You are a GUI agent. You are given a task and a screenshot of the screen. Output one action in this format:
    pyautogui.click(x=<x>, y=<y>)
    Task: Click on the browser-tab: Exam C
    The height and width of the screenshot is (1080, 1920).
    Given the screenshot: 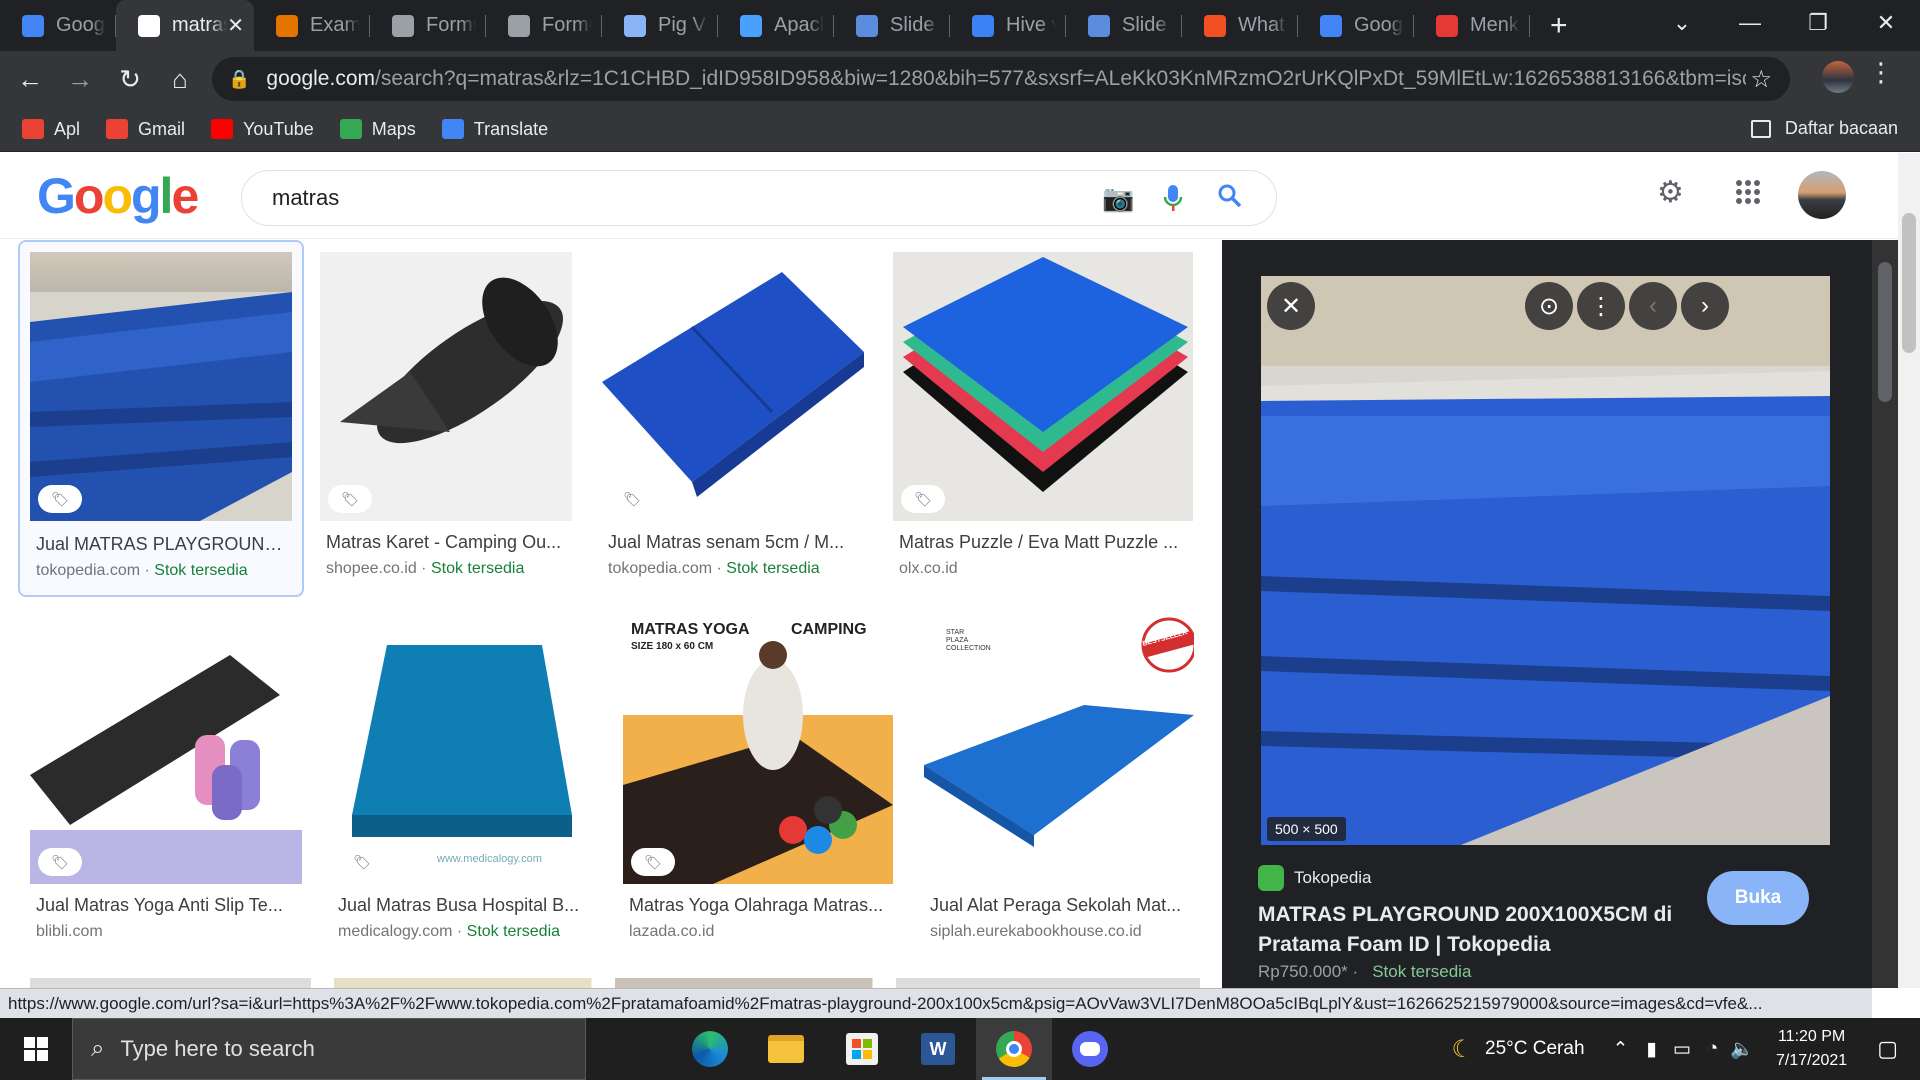 What is the action you would take?
    pyautogui.click(x=312, y=25)
    